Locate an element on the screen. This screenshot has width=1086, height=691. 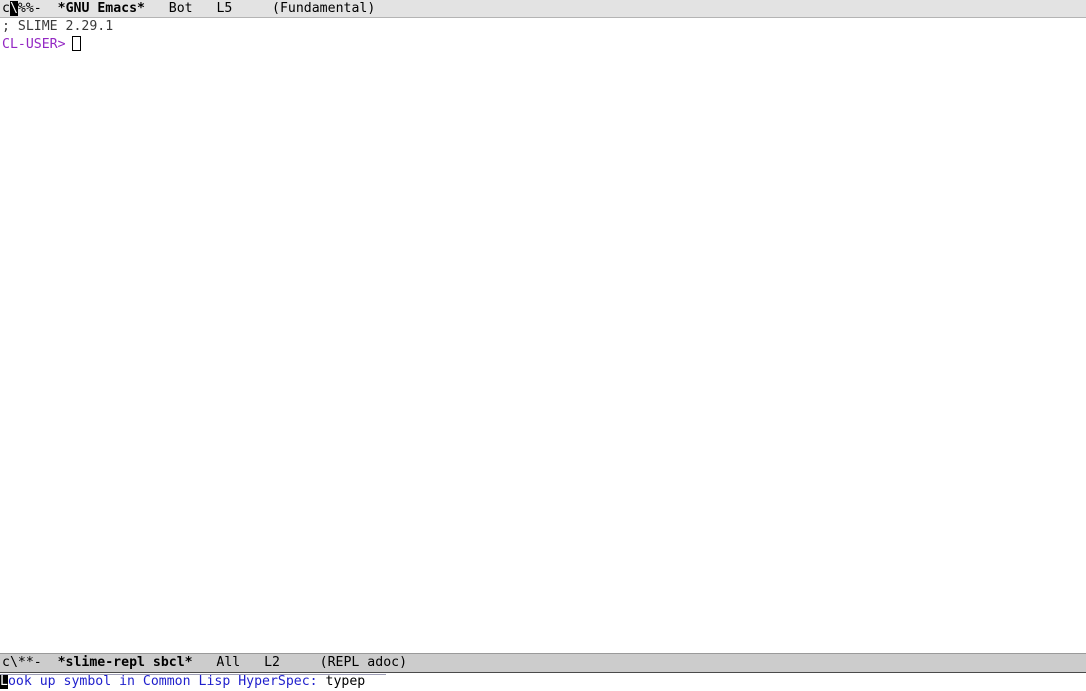
mode-line-top: c\%%- *GNU Emacs* Bot L5 (Fundamental) is located at coordinates (543, 9).